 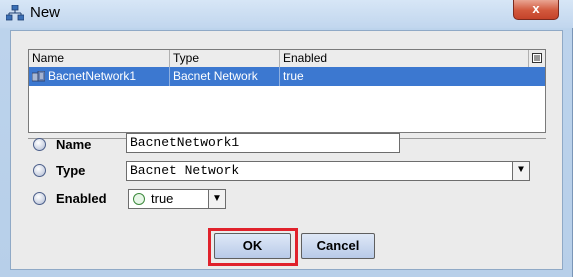 I want to click on name-field: BacnetNetwork1, so click(x=263, y=143).